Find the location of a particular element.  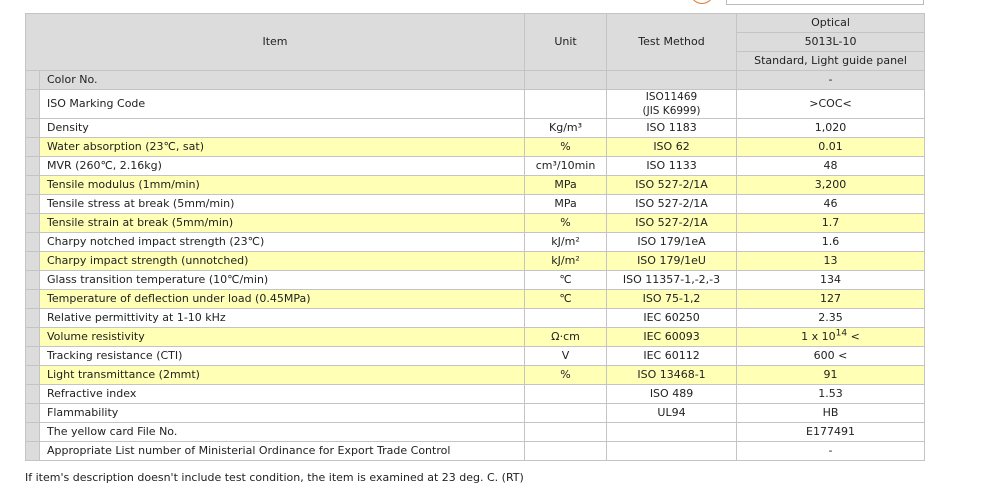

search-input-edge is located at coordinates (825, 2).